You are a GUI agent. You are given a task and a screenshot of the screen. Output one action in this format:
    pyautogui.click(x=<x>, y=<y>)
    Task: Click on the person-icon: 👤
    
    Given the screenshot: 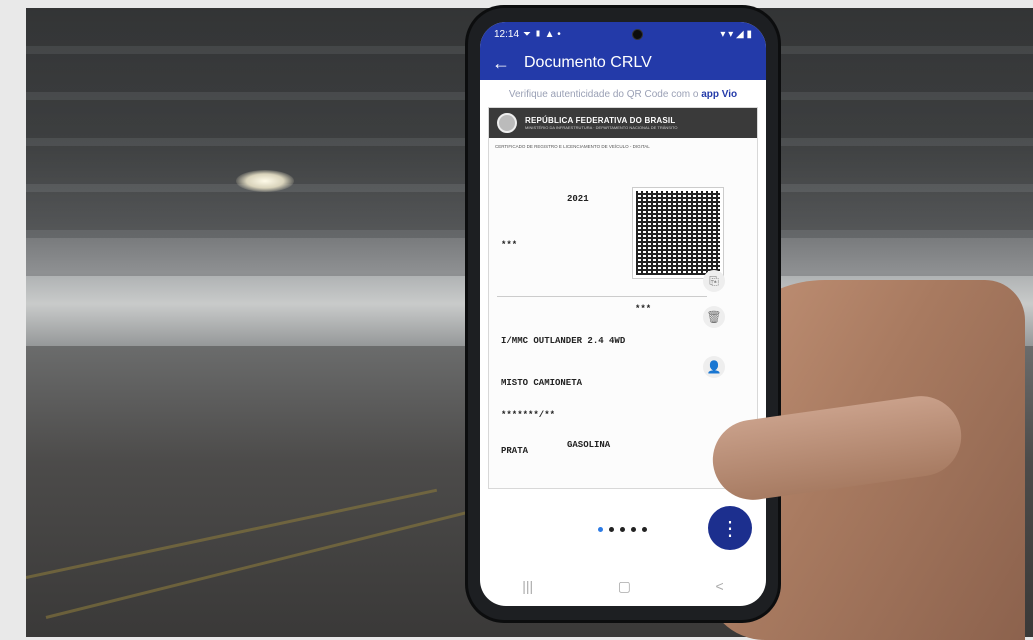 What is the action you would take?
    pyautogui.click(x=714, y=367)
    